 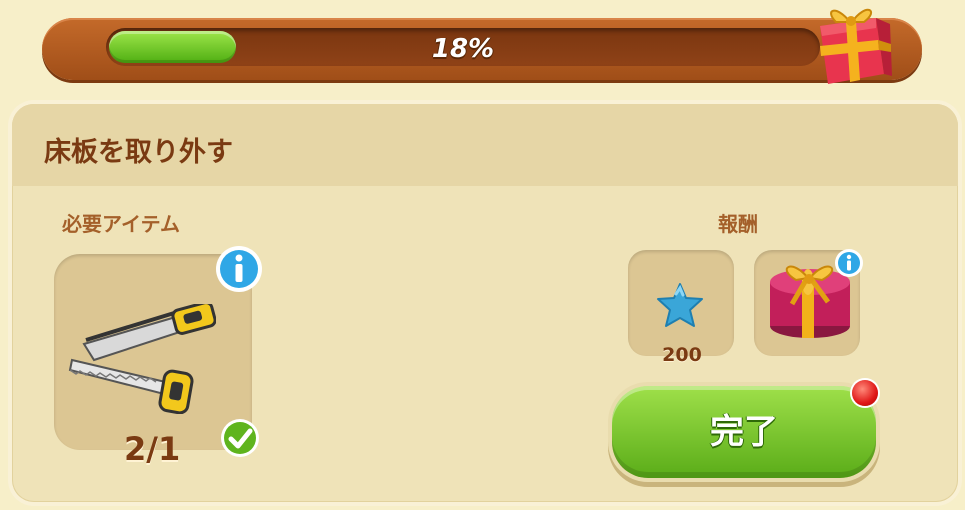 I want to click on reward-amount: 200, so click(x=682, y=355).